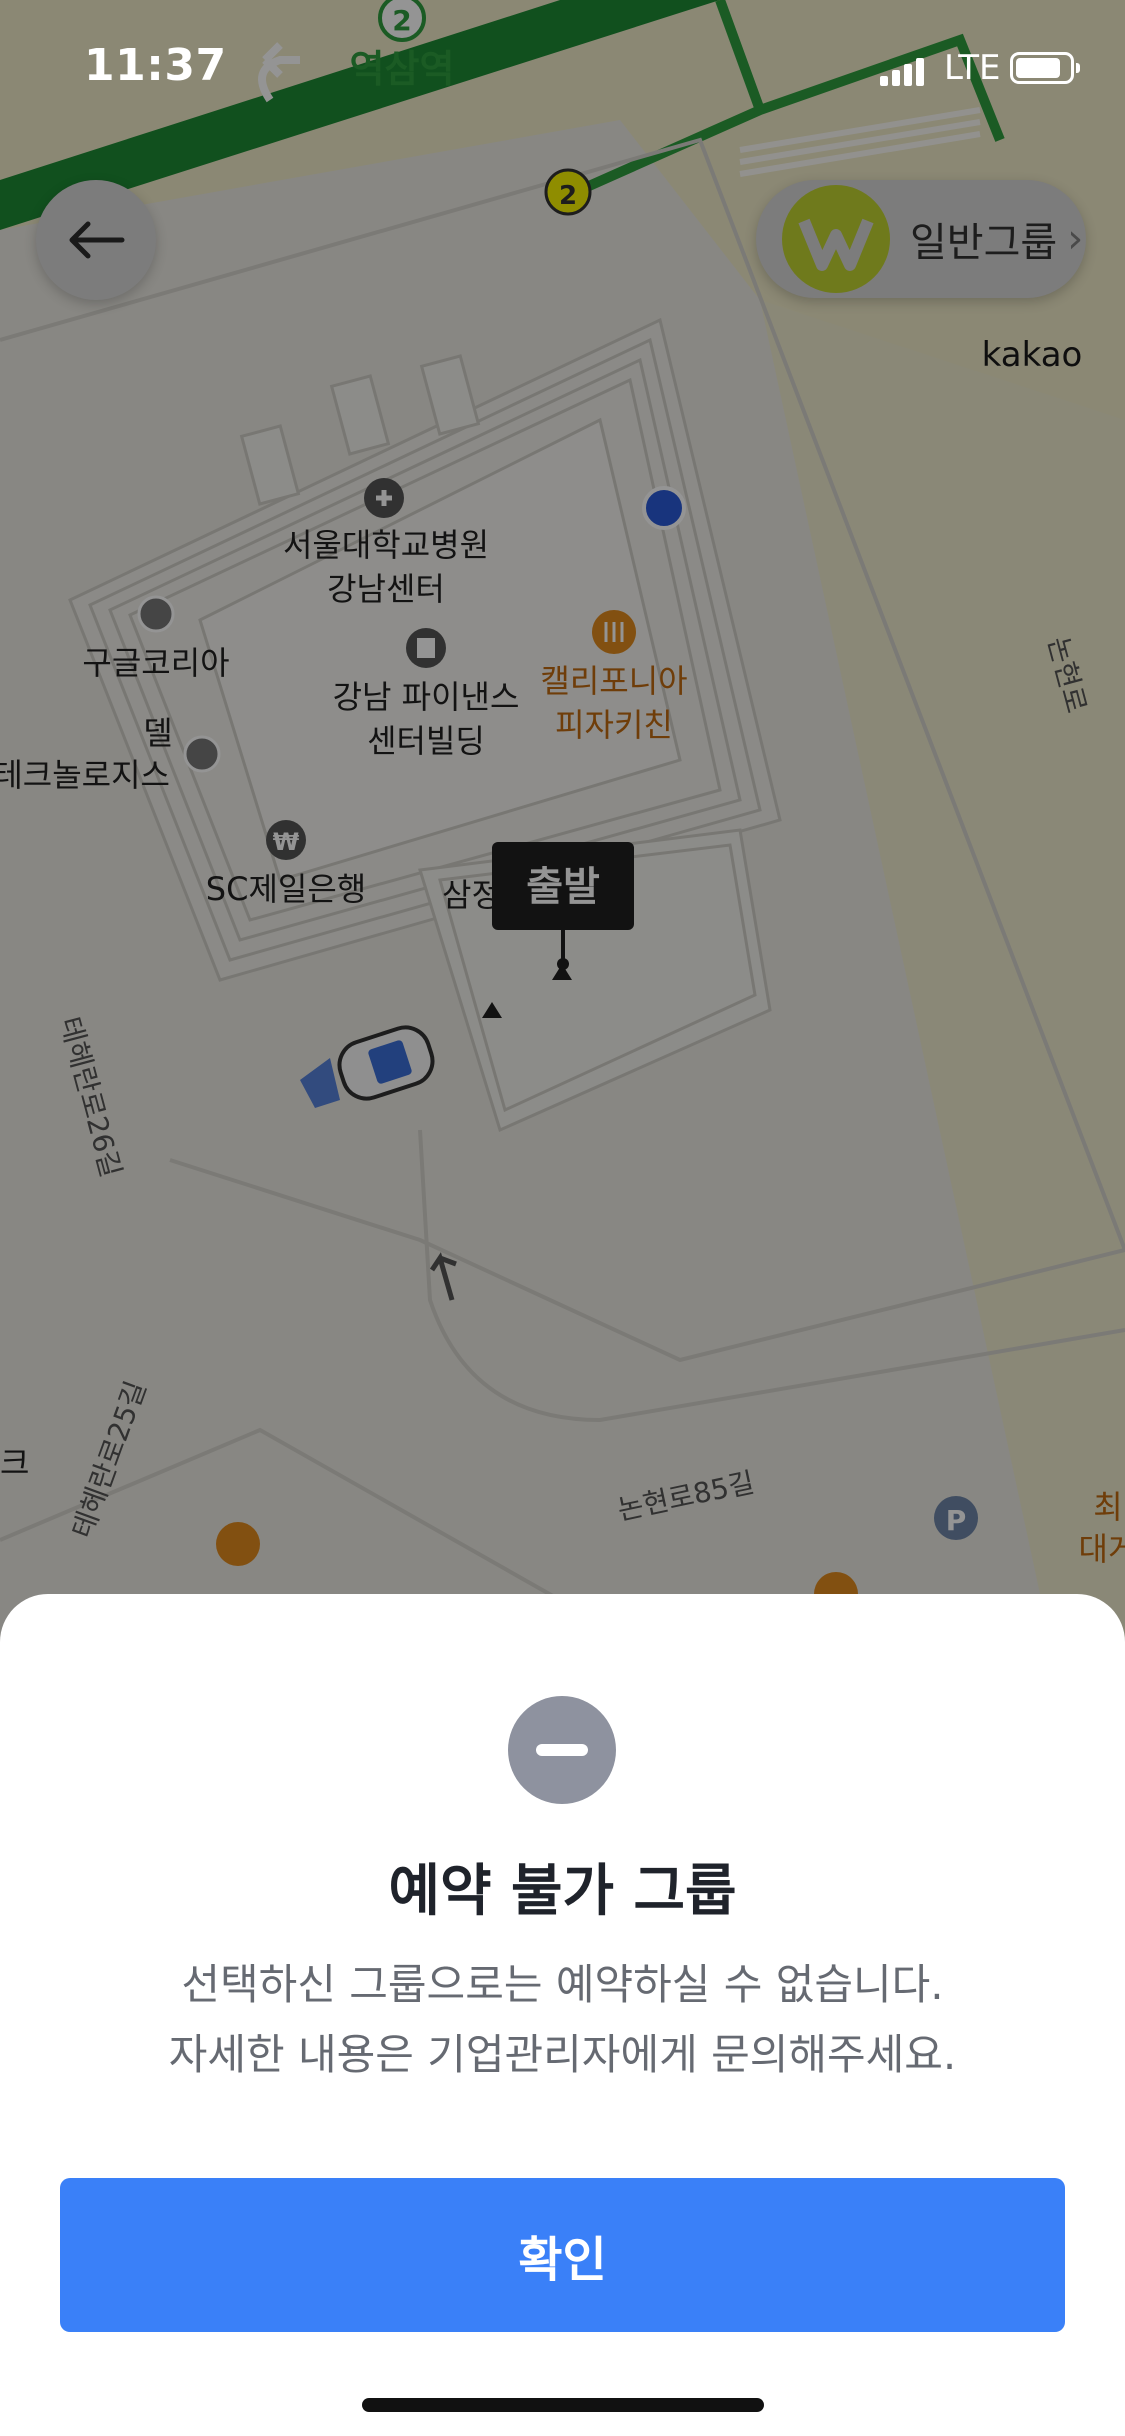  I want to click on group-label: 일반그룹, so click(984, 243).